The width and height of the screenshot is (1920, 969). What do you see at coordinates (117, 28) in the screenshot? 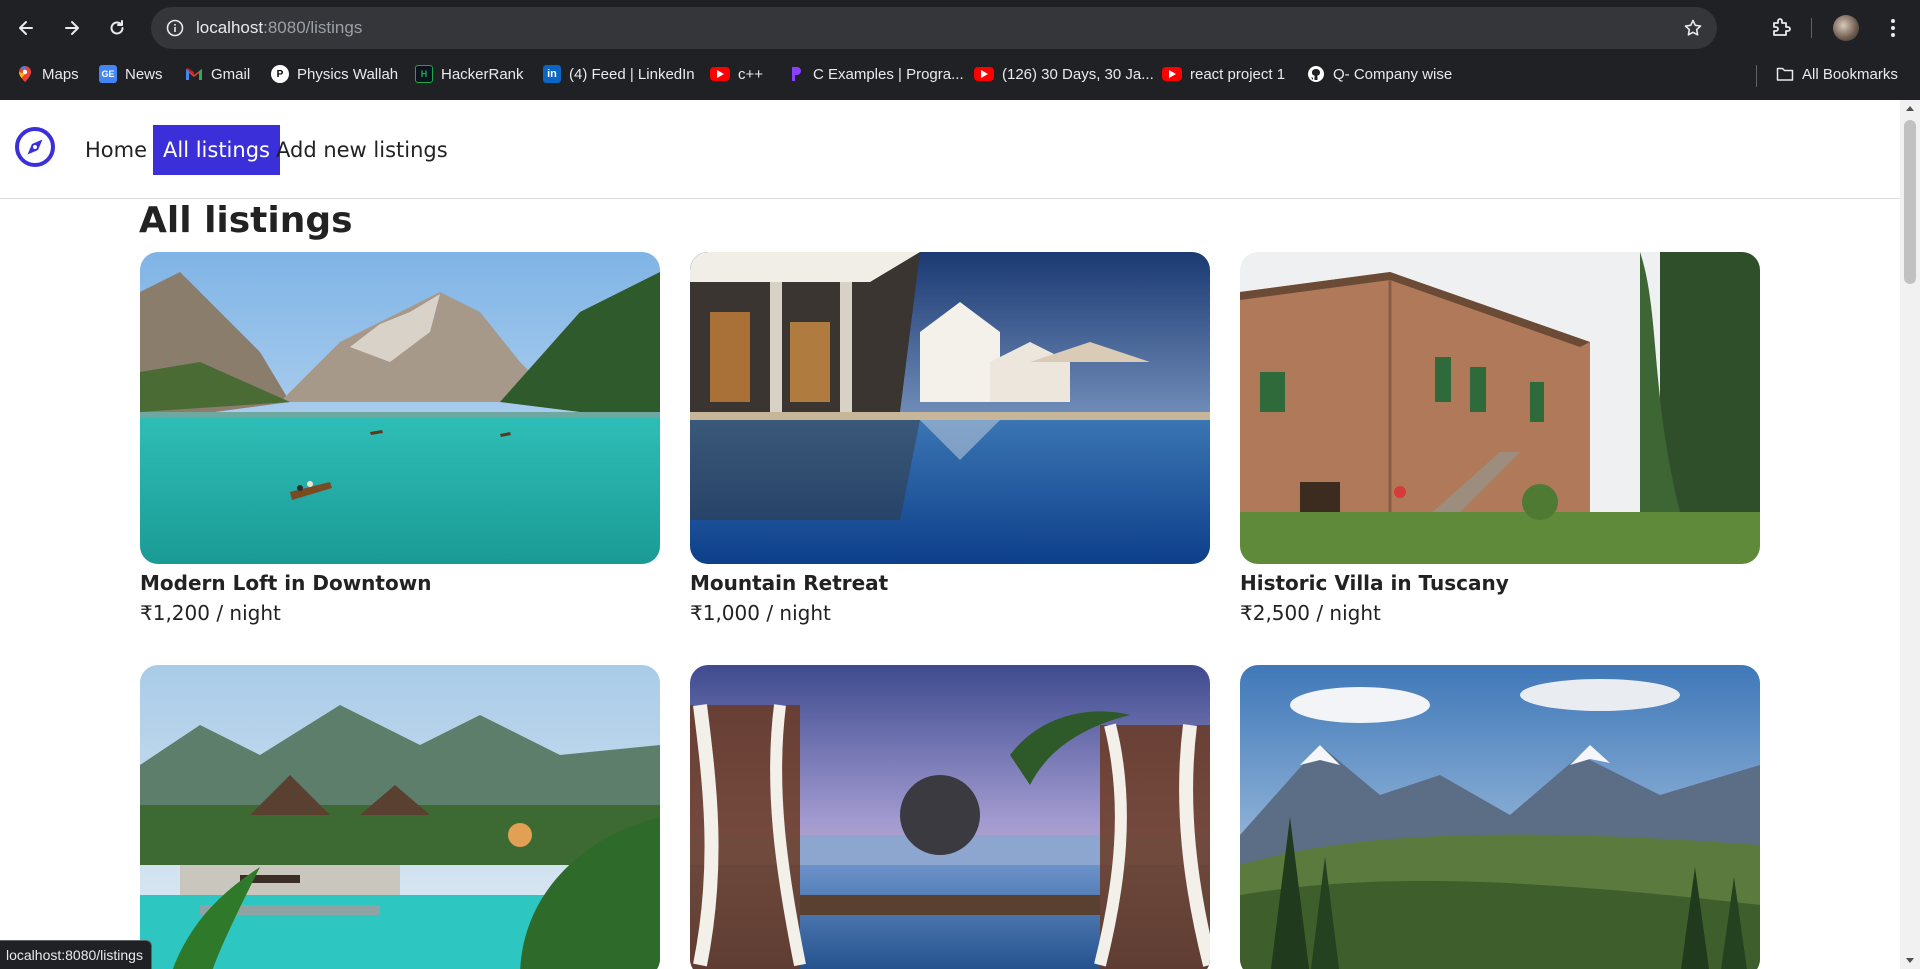
I see `reload-icon` at bounding box center [117, 28].